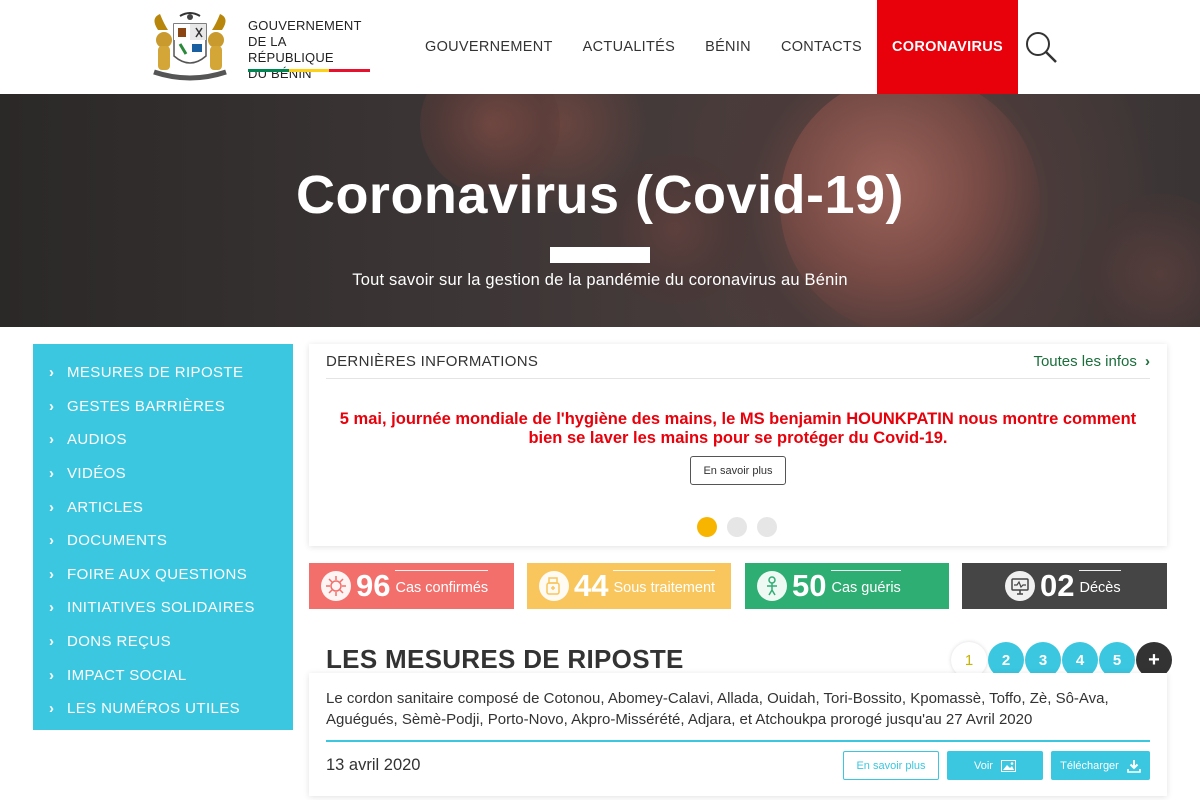 Image resolution: width=1200 pixels, height=800 pixels. I want to click on sidebar-item-impact: › IMPACT SOCIAL, so click(163, 675).